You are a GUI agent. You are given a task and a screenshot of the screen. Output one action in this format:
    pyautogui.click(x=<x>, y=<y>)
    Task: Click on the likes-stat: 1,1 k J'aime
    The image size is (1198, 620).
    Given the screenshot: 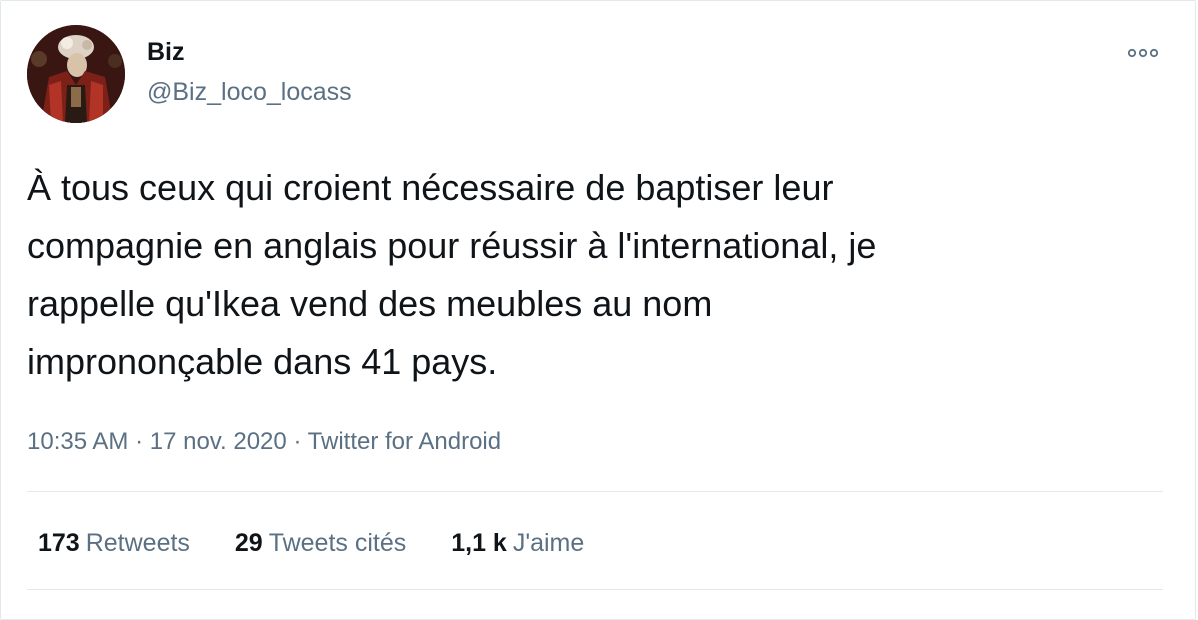 What is the action you would take?
    pyautogui.click(x=517, y=543)
    